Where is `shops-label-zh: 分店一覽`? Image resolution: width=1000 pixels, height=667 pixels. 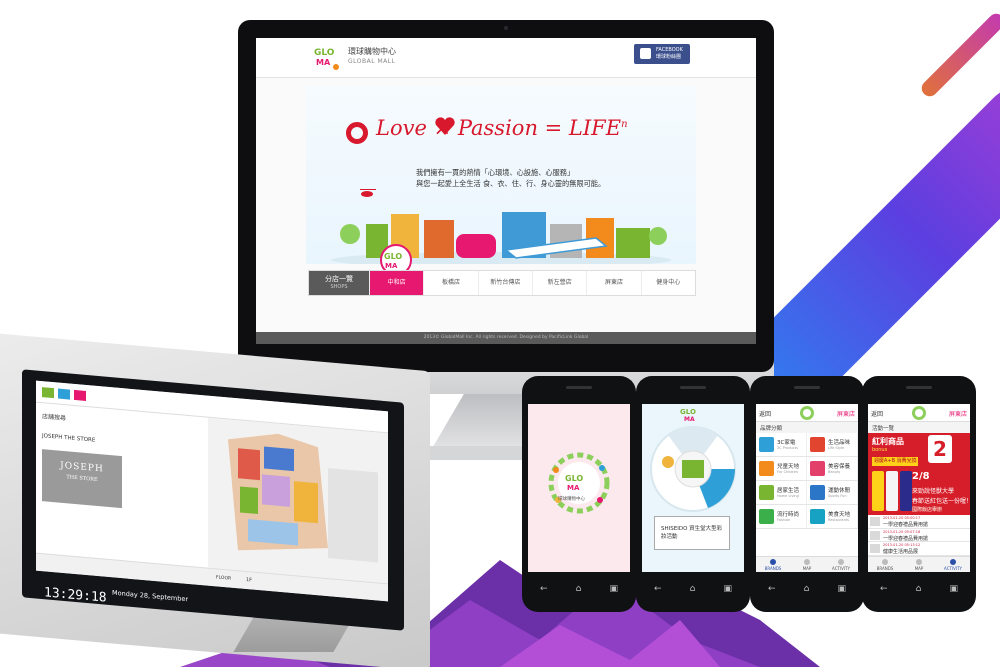 shops-label-zh: 分店一覽 is located at coordinates (339, 279).